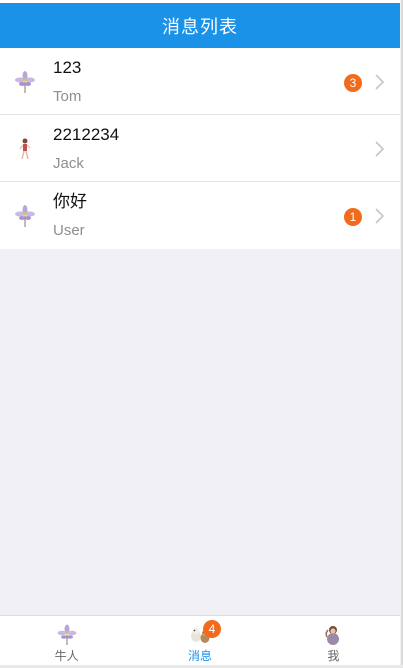 This screenshot has height=668, width=403. What do you see at coordinates (66, 656) in the screenshot?
I see `tab-label: 牛人` at bounding box center [66, 656].